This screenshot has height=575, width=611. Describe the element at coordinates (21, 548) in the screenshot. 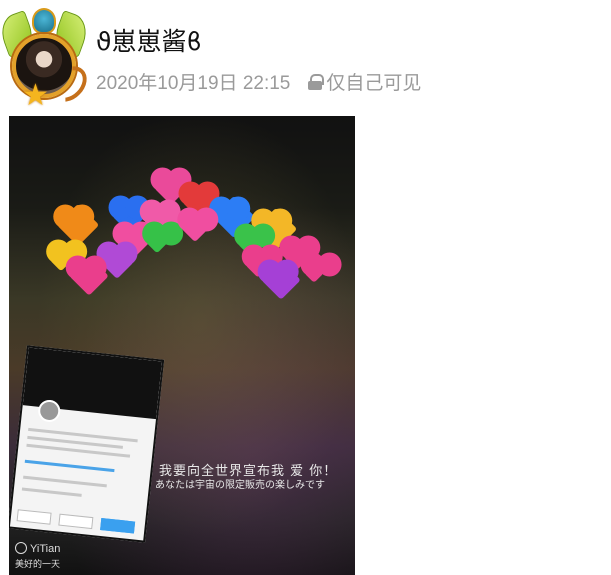

I see `sun-icon` at that location.